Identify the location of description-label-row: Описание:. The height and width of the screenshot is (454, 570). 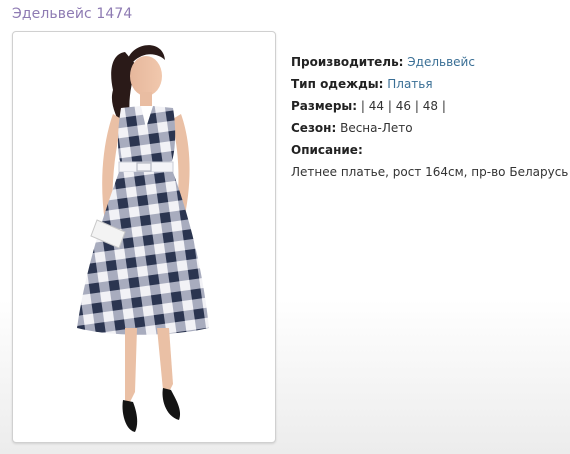
(428, 150).